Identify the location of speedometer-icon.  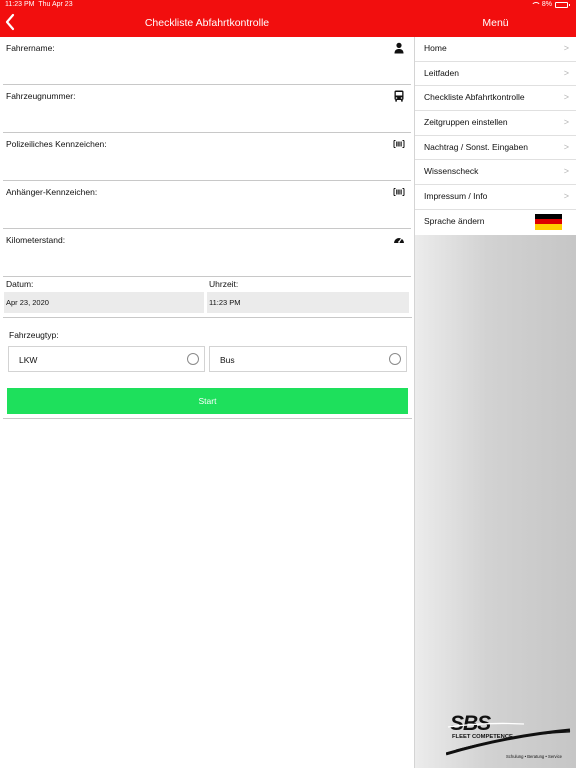
(399, 240).